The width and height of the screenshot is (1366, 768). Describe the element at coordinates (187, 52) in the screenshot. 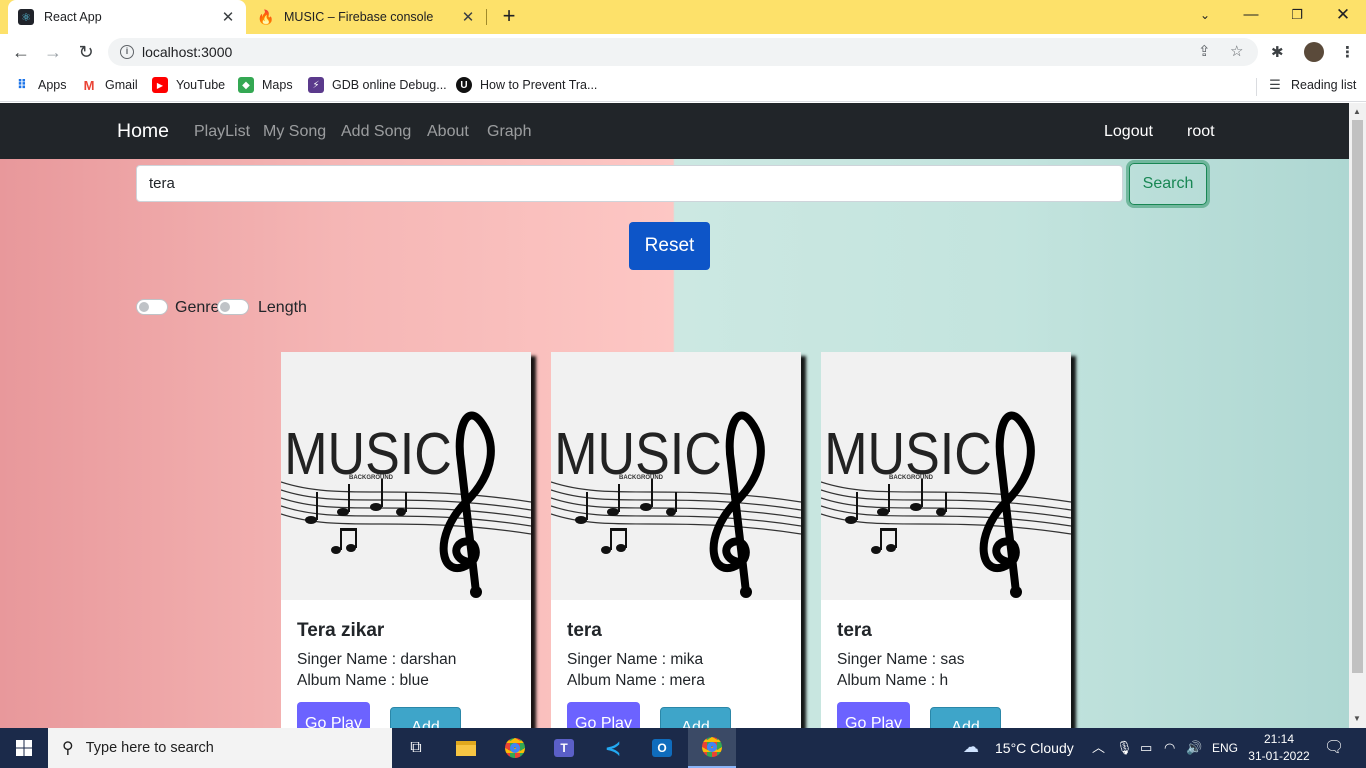

I see `url-text: localhost:3000` at that location.